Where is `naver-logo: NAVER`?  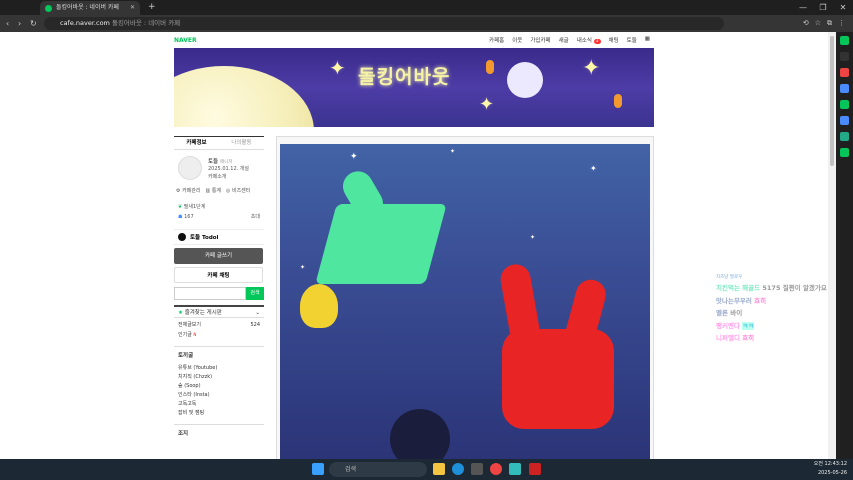 naver-logo: NAVER is located at coordinates (185, 40).